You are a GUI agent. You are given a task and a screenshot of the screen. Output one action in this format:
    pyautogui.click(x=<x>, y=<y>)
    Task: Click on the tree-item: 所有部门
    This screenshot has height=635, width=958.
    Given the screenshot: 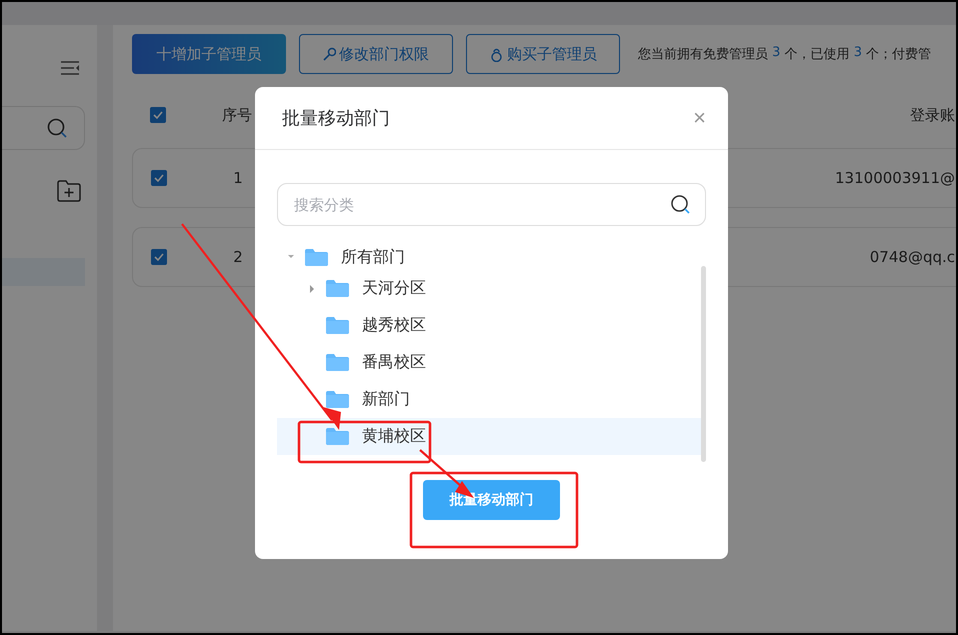 What is the action you would take?
    pyautogui.click(x=489, y=257)
    